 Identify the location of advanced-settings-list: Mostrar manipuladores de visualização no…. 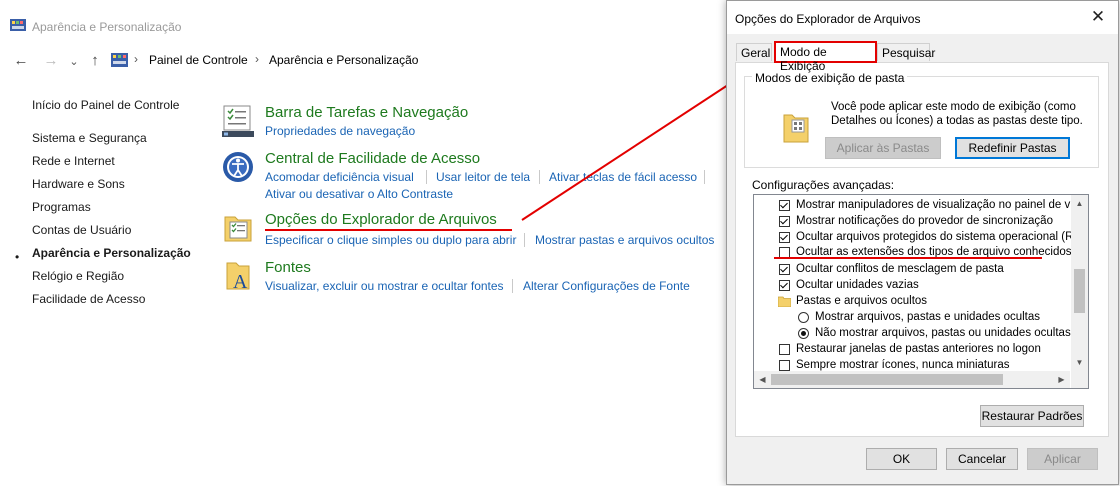
(921, 291).